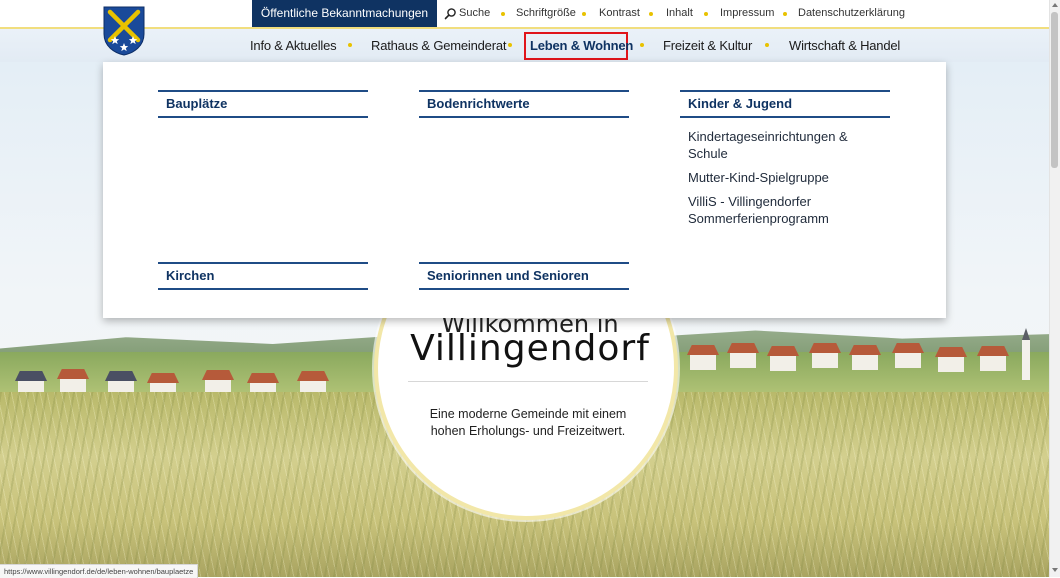  I want to click on imprint-link: Impressum, so click(747, 13).